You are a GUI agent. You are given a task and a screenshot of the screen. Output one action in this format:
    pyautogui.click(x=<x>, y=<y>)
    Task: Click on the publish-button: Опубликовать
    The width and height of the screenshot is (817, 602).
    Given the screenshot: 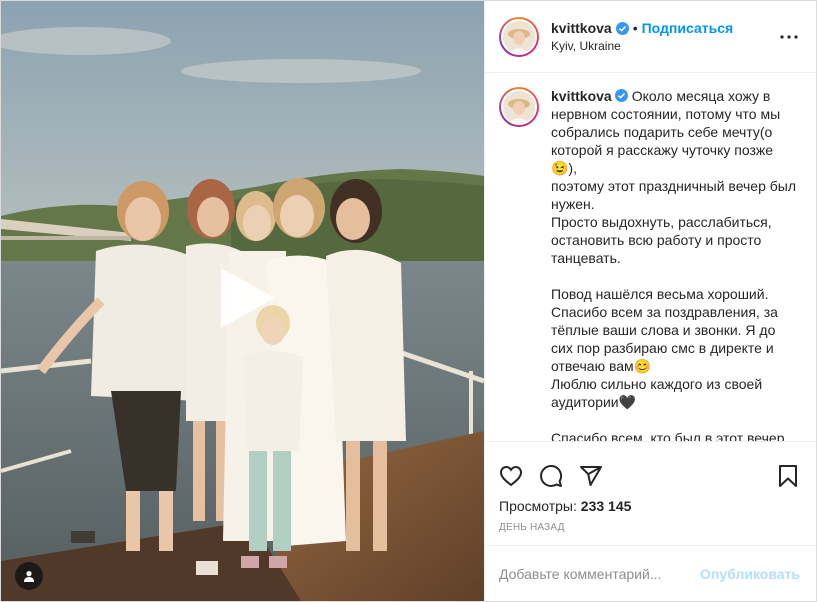 What is the action you would take?
    pyautogui.click(x=750, y=574)
    